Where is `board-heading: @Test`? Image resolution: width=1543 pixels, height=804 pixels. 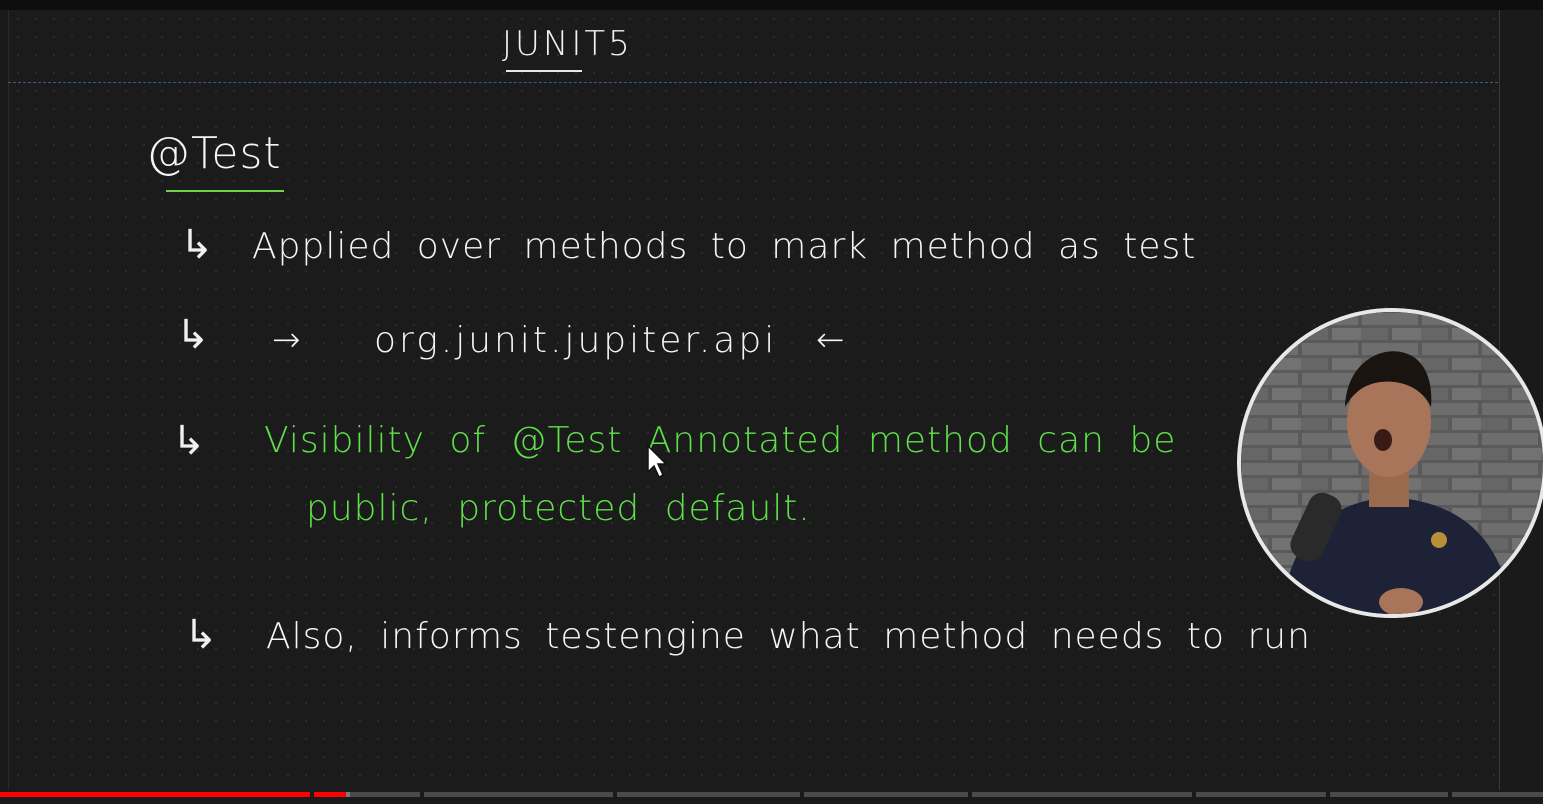 board-heading: @Test is located at coordinates (214, 153).